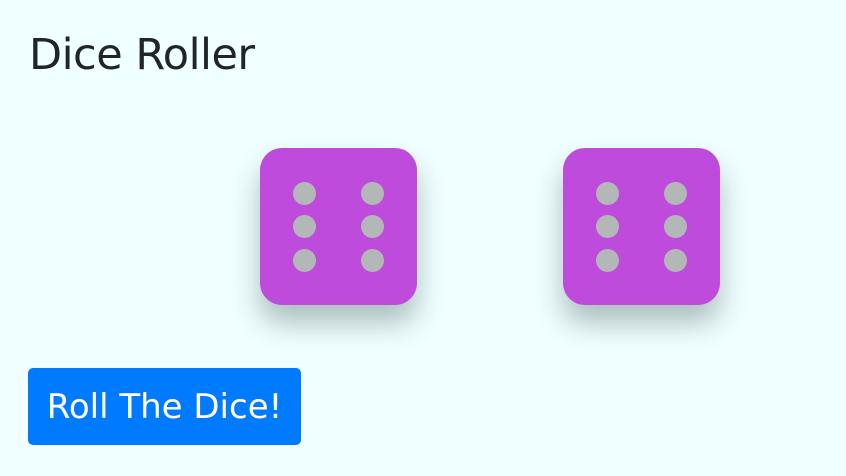  What do you see at coordinates (142, 55) in the screenshot?
I see `page-title: Dice Roller` at bounding box center [142, 55].